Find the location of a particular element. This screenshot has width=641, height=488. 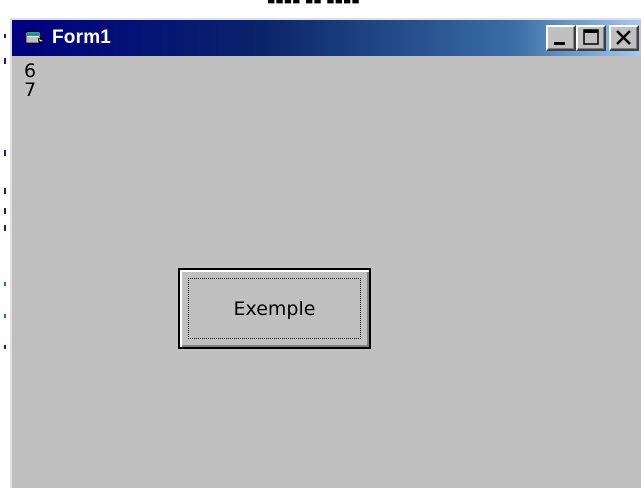

printed-output: 6 7 is located at coordinates (30, 81).